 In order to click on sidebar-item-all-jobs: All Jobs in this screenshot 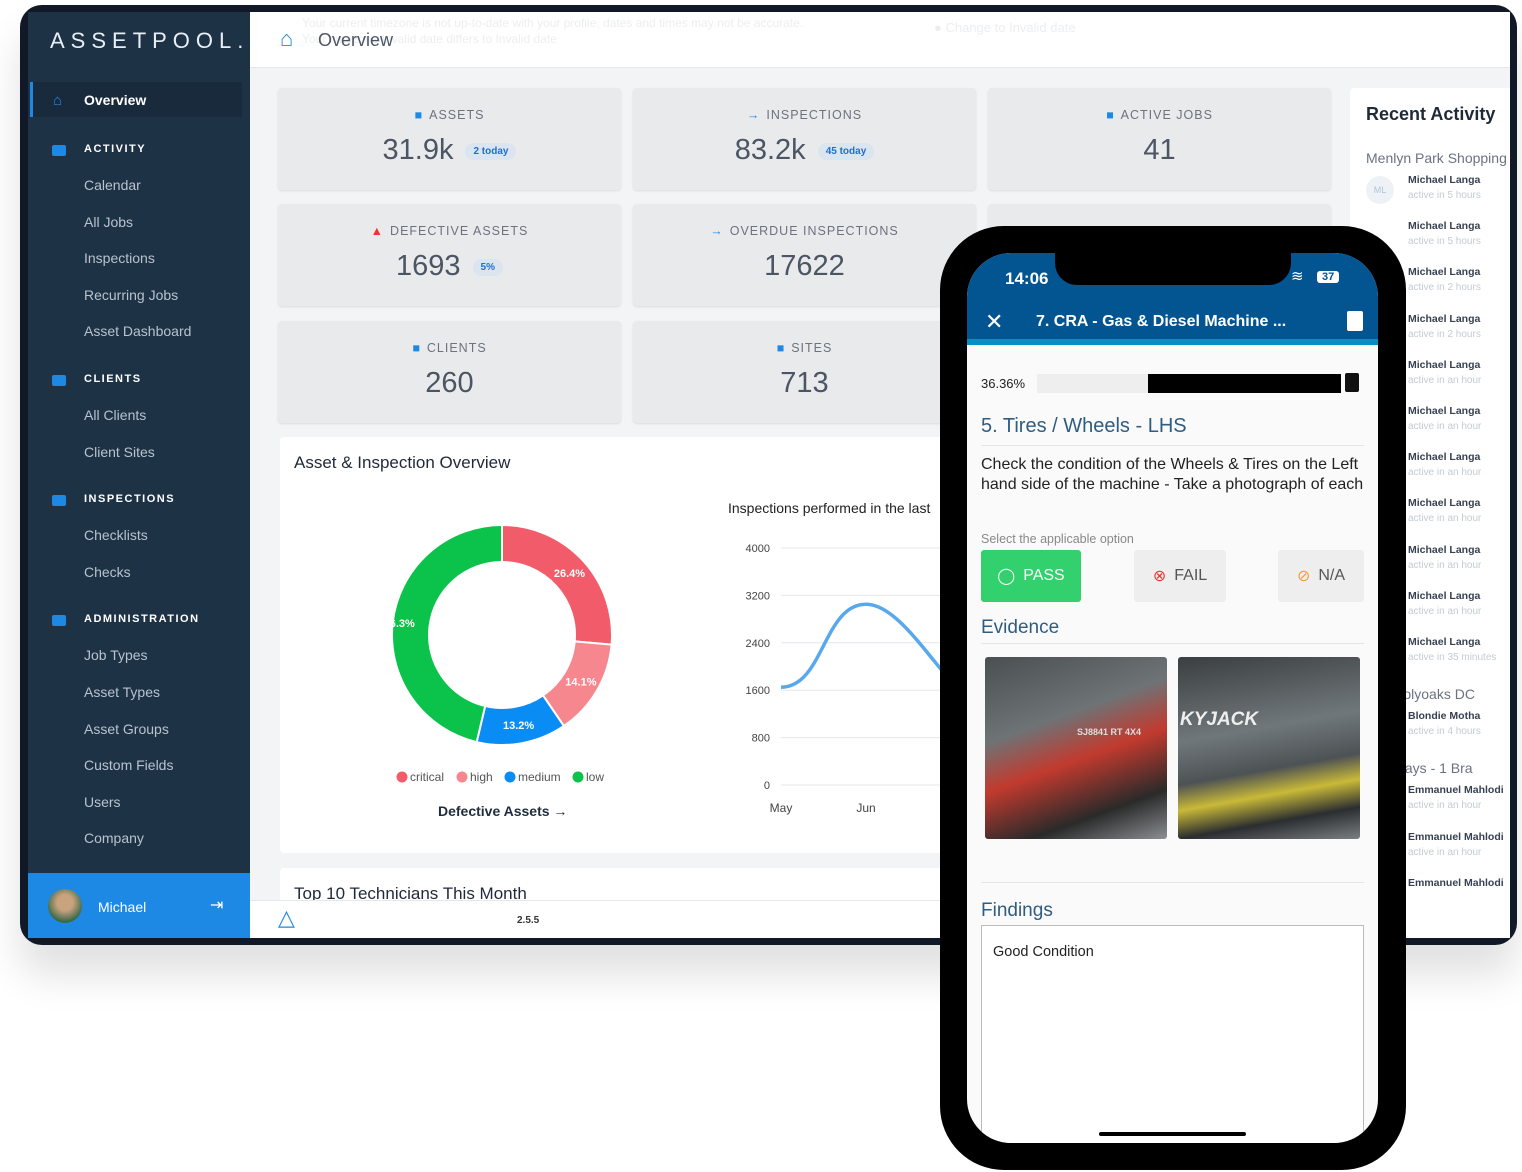, I will do `click(108, 222)`.